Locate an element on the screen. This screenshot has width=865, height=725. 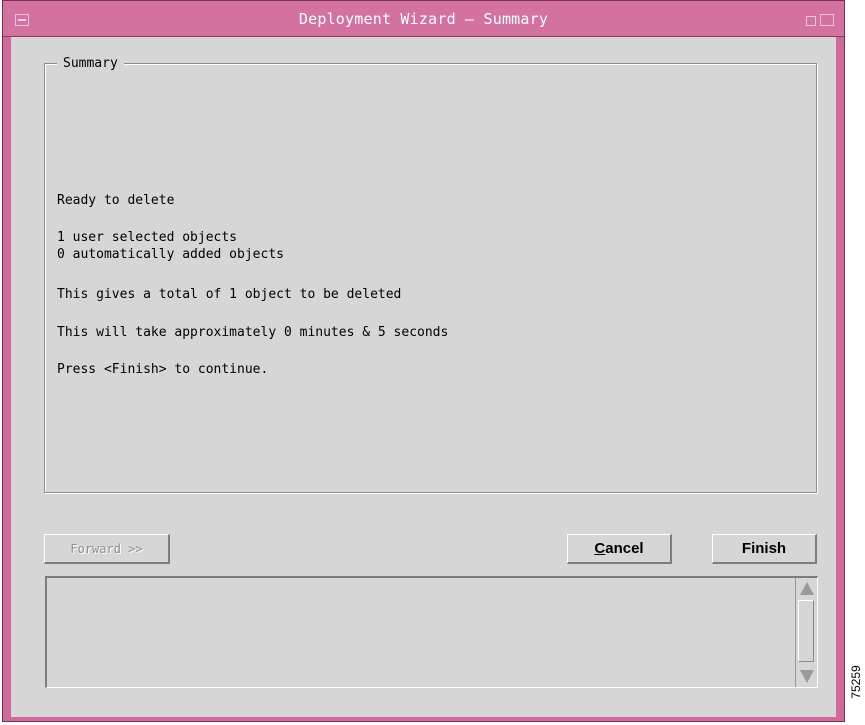
cancel-mnemonic: C is located at coordinates (600, 548).